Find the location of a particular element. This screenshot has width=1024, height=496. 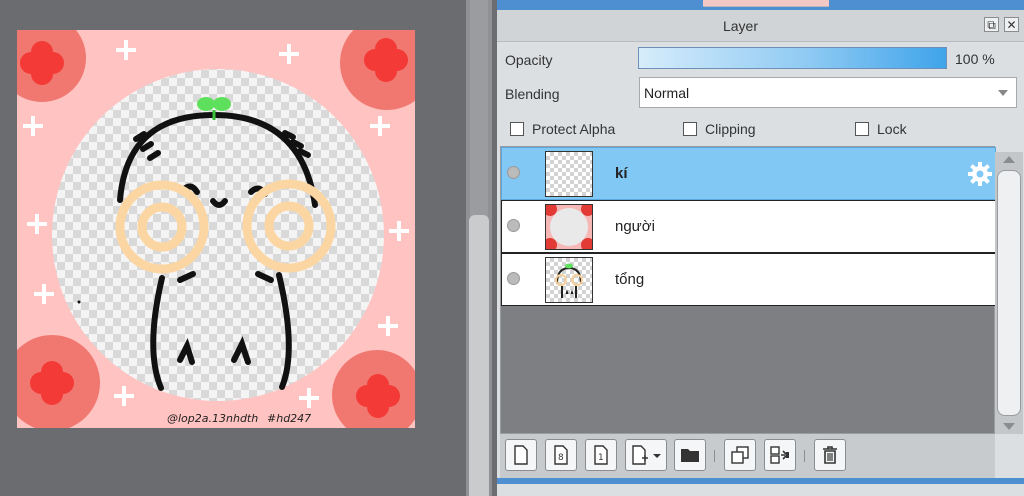

opacity-label: Opacity is located at coordinates (529, 60).